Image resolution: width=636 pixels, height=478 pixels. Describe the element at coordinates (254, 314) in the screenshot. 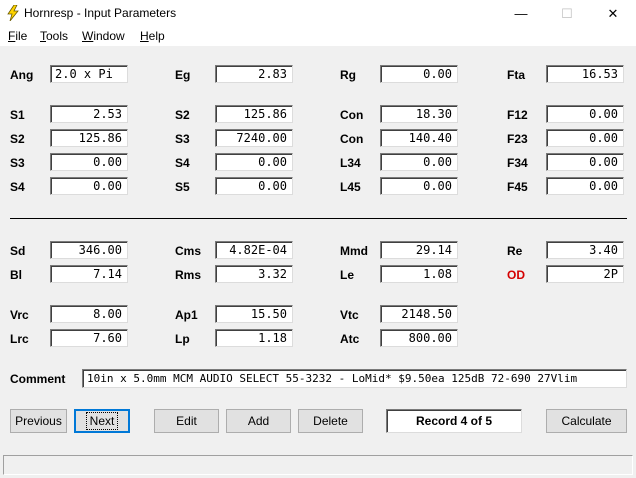

I see `field-ap1: 15.50` at that location.